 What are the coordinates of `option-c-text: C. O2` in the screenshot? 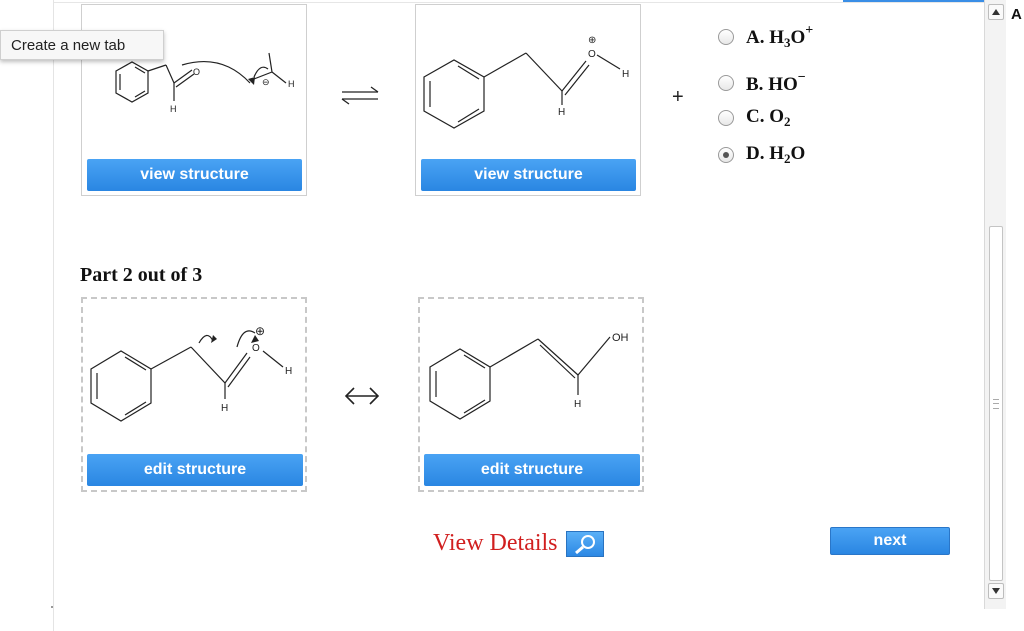 It's located at (768, 117).